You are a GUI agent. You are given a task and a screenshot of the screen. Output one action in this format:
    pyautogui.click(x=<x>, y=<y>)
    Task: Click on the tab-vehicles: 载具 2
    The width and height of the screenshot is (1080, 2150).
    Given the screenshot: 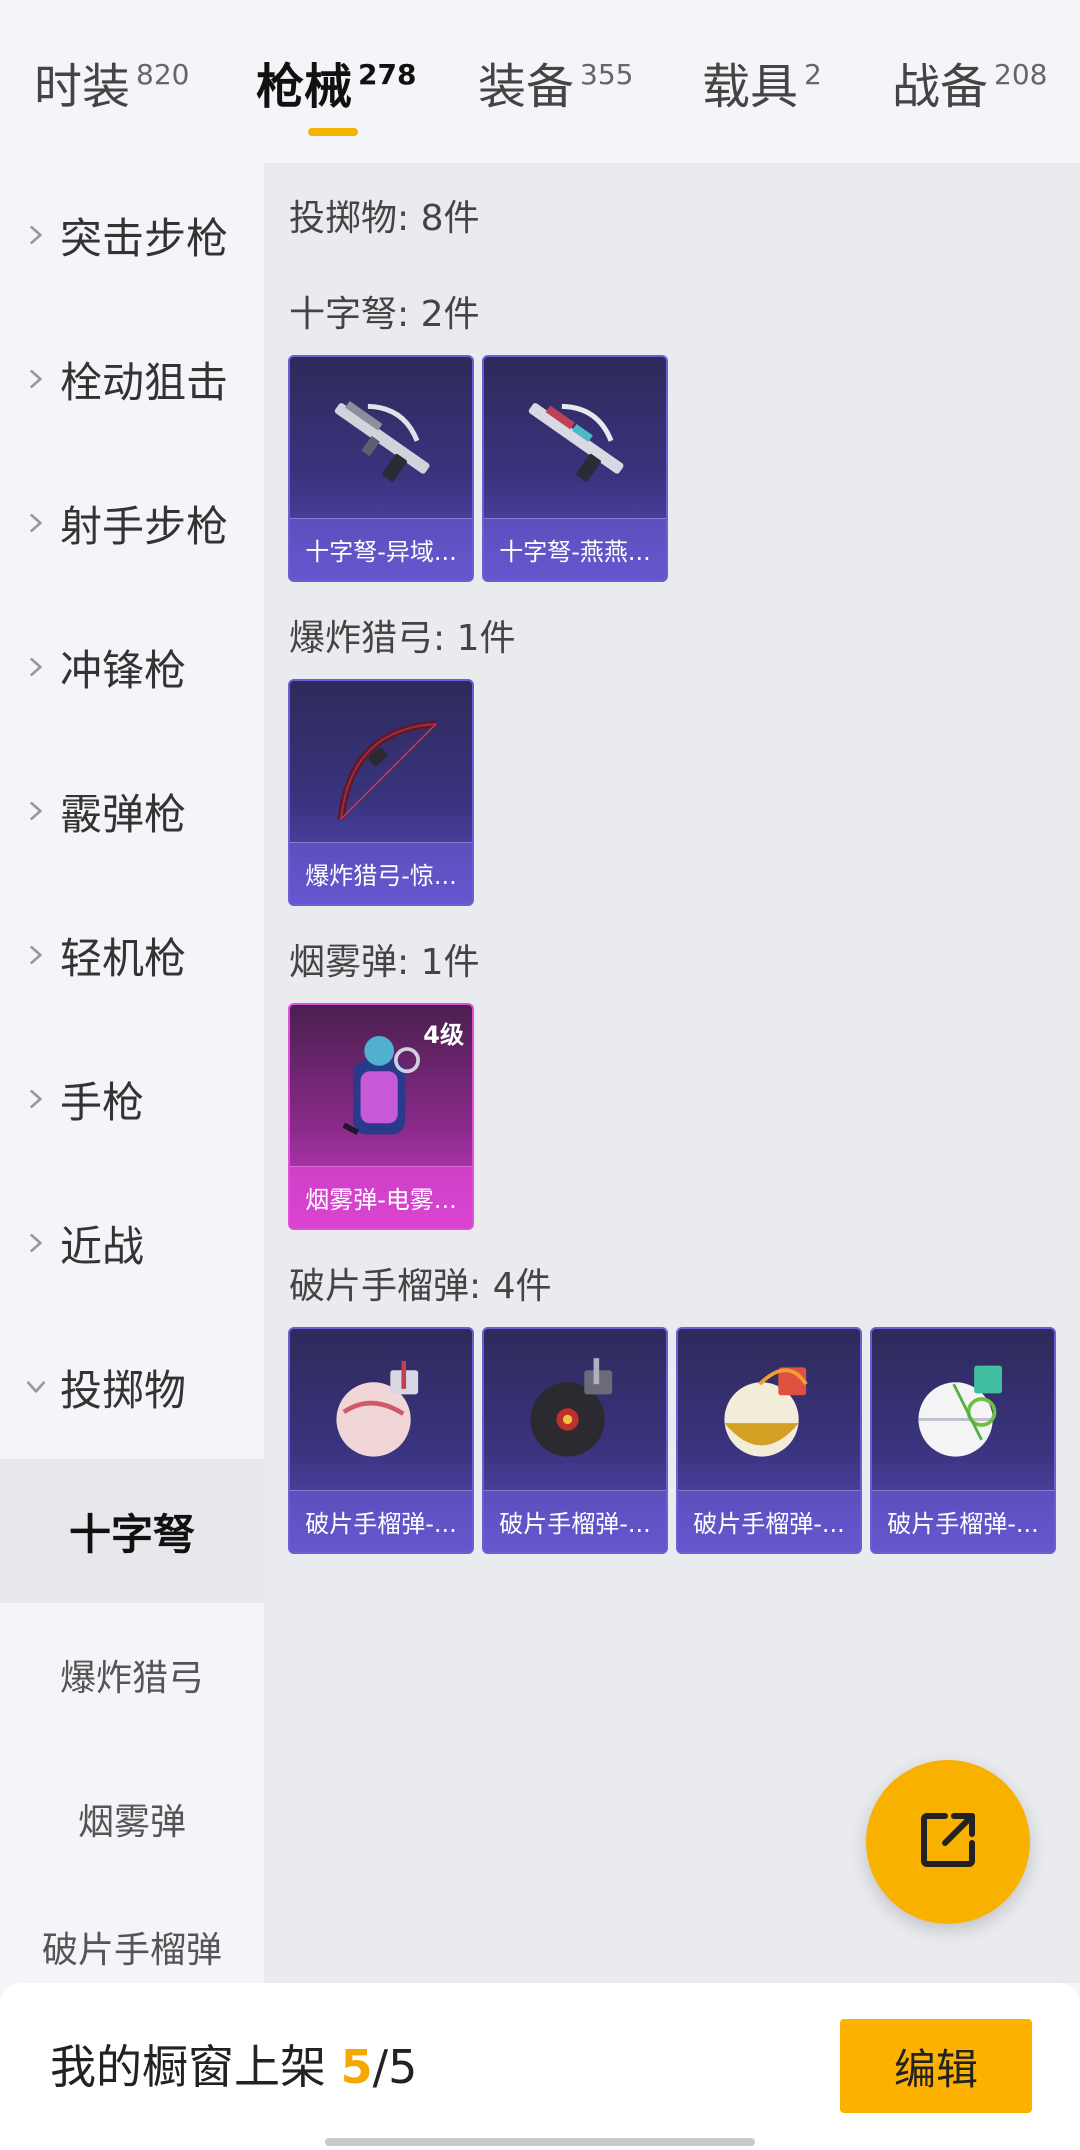 What is the action you would take?
    pyautogui.click(x=762, y=87)
    